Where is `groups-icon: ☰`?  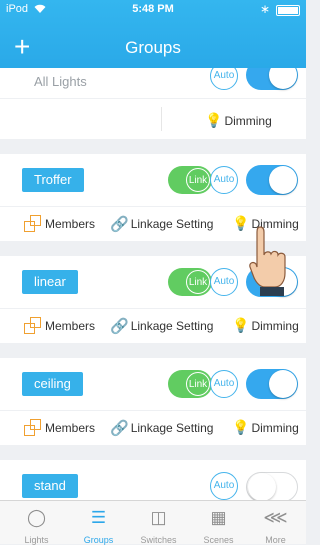 groups-icon: ☰ is located at coordinates (98, 517).